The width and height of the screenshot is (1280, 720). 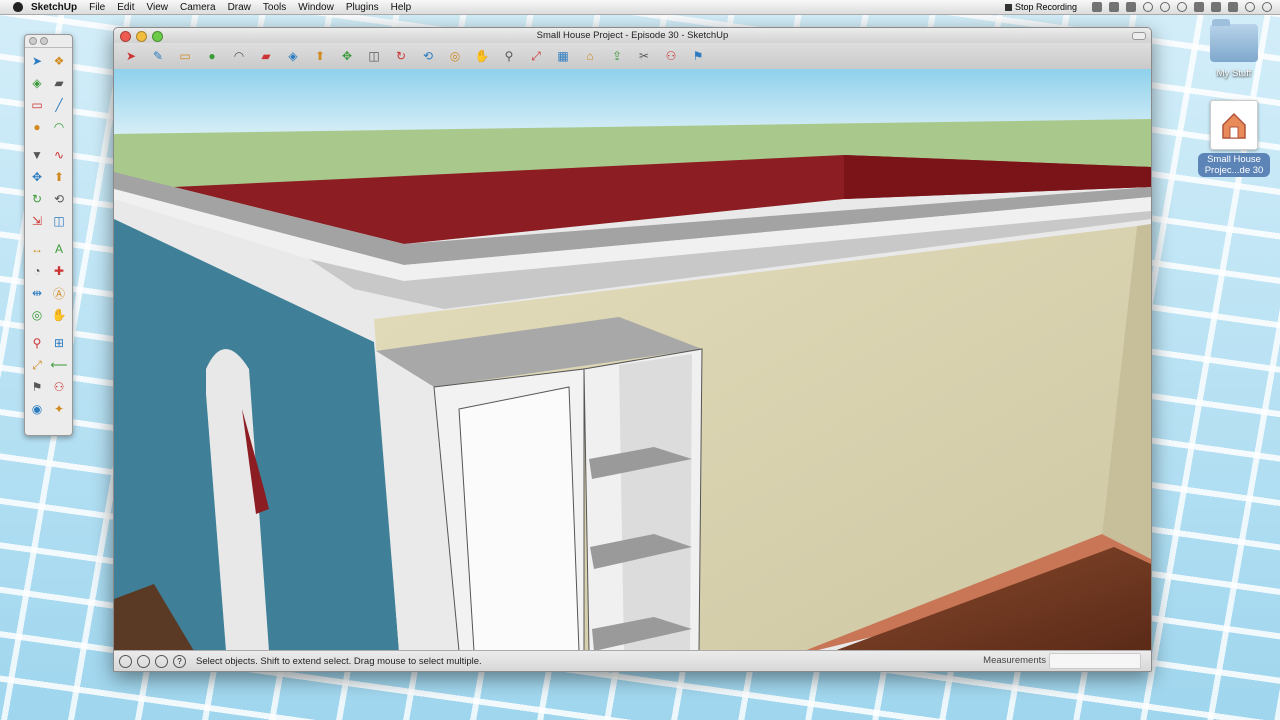 I want to click on palette-minimize-button, so click(x=44, y=41).